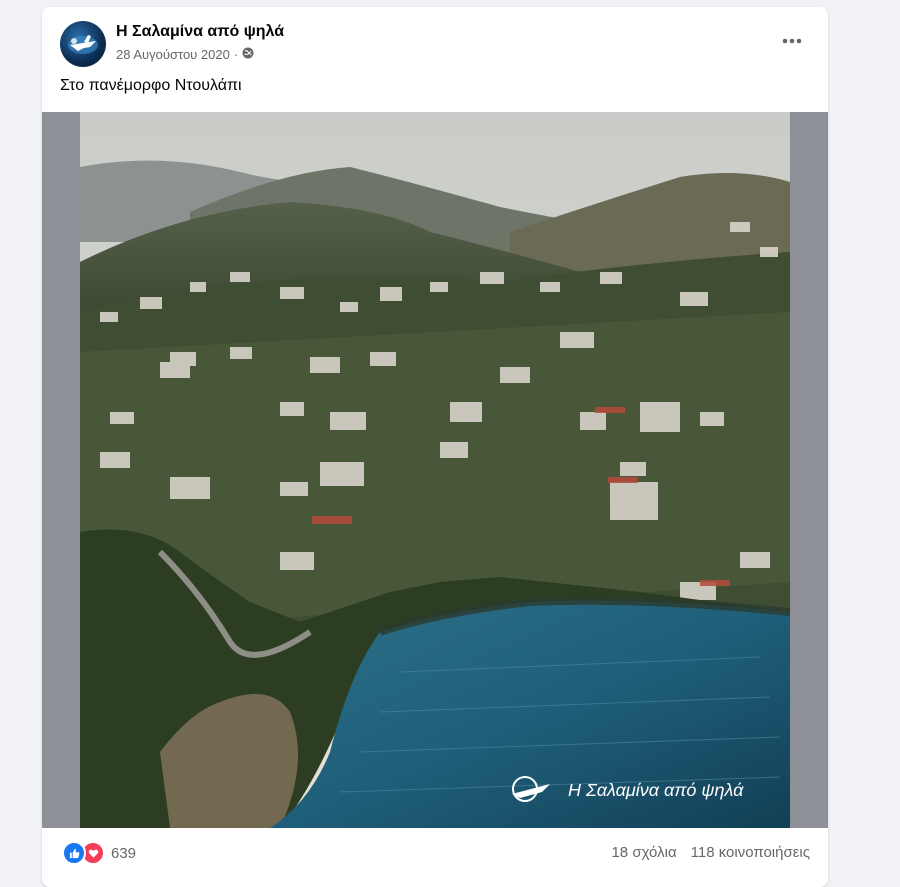 The height and width of the screenshot is (887, 900). Describe the element at coordinates (750, 852) in the screenshot. I see `shares-count-link: 118 κοινοποιήσεις` at that location.